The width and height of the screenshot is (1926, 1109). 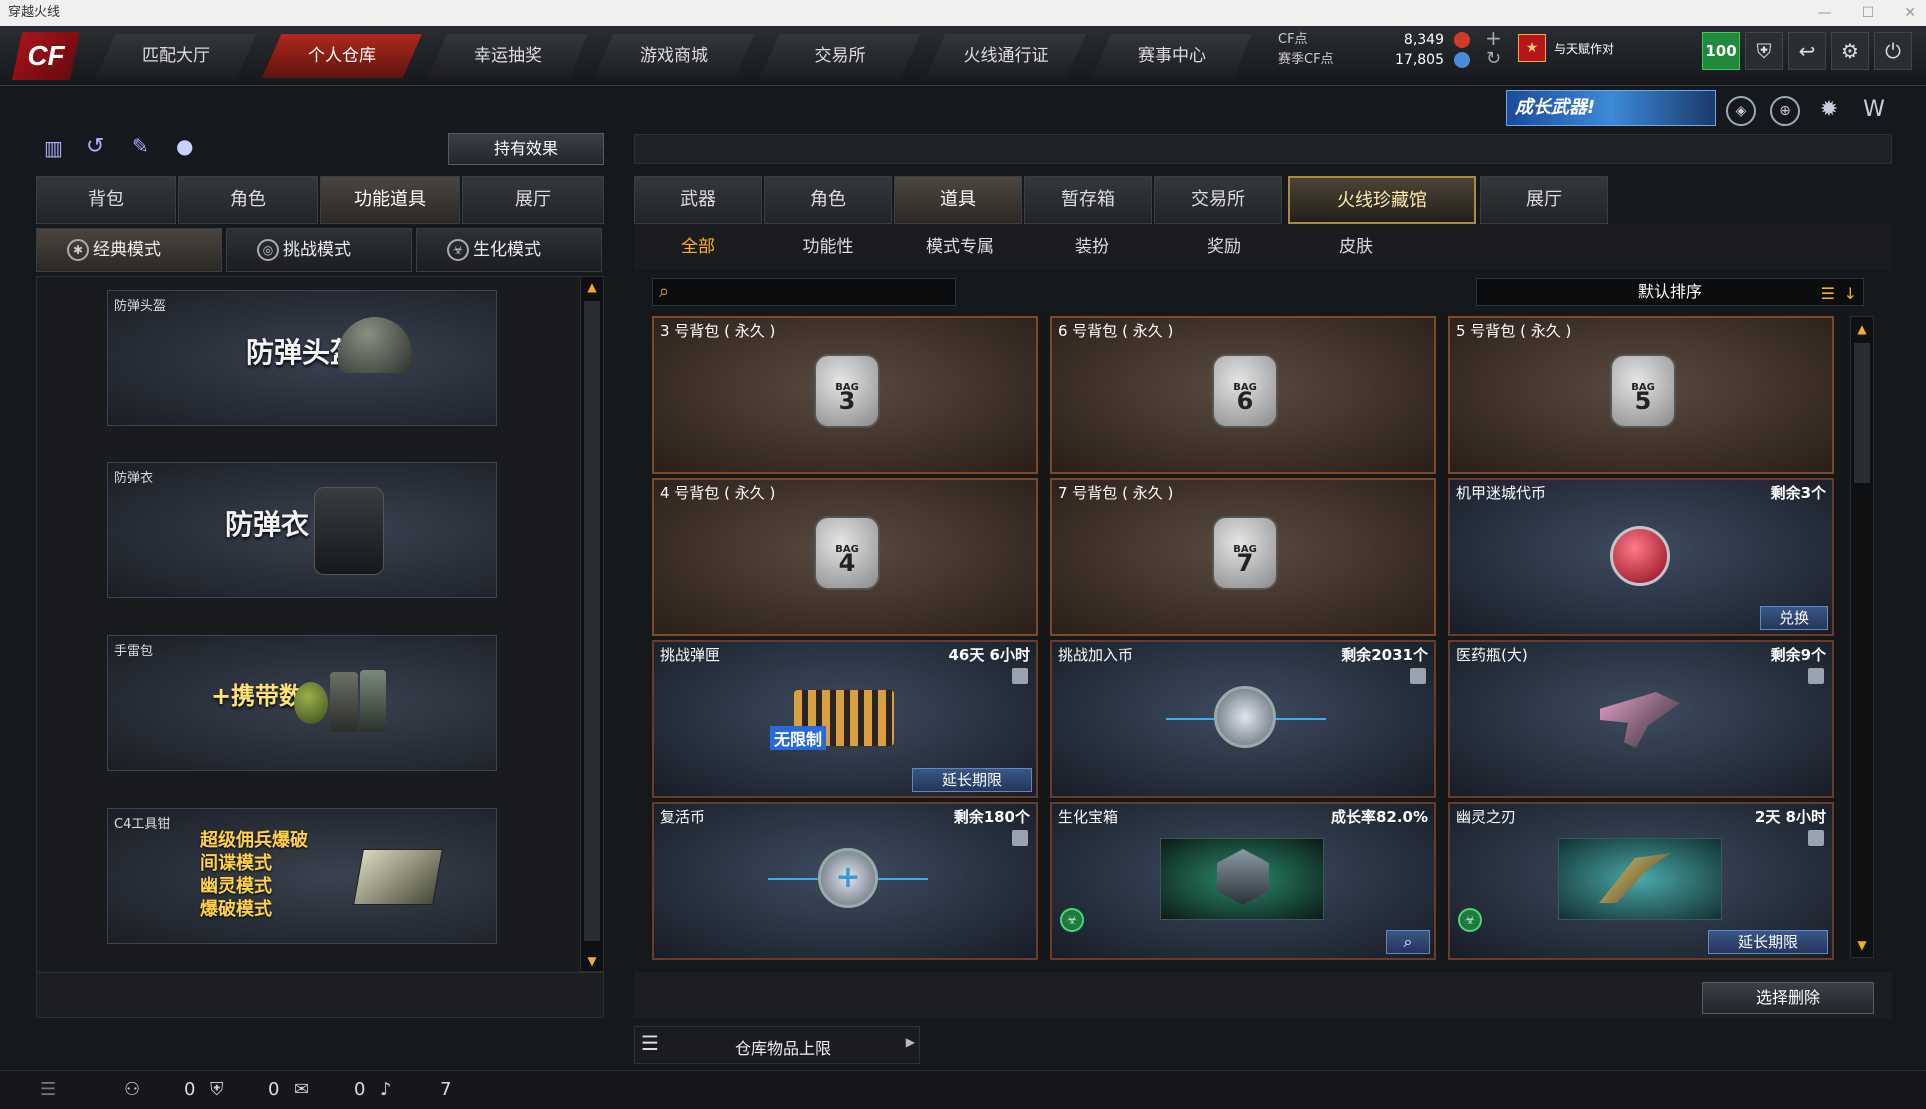 I want to click on nav-tab-pass: 火线通行证, so click(x=1006, y=56).